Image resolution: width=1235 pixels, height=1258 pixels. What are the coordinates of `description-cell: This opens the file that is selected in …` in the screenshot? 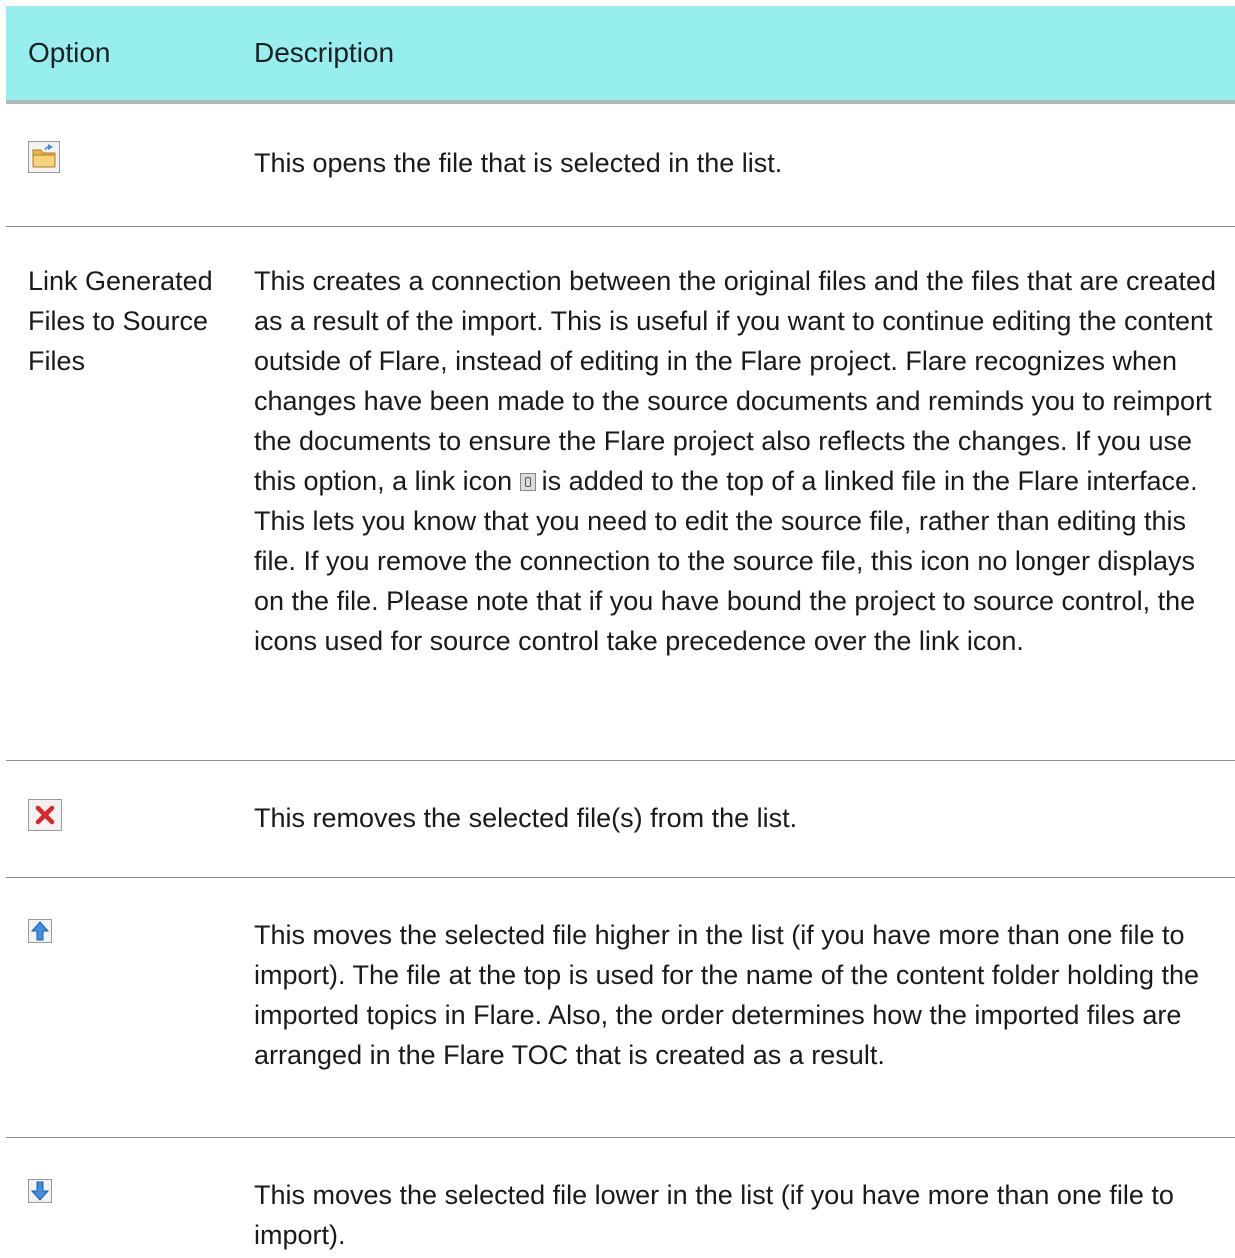 It's located at (518, 163).